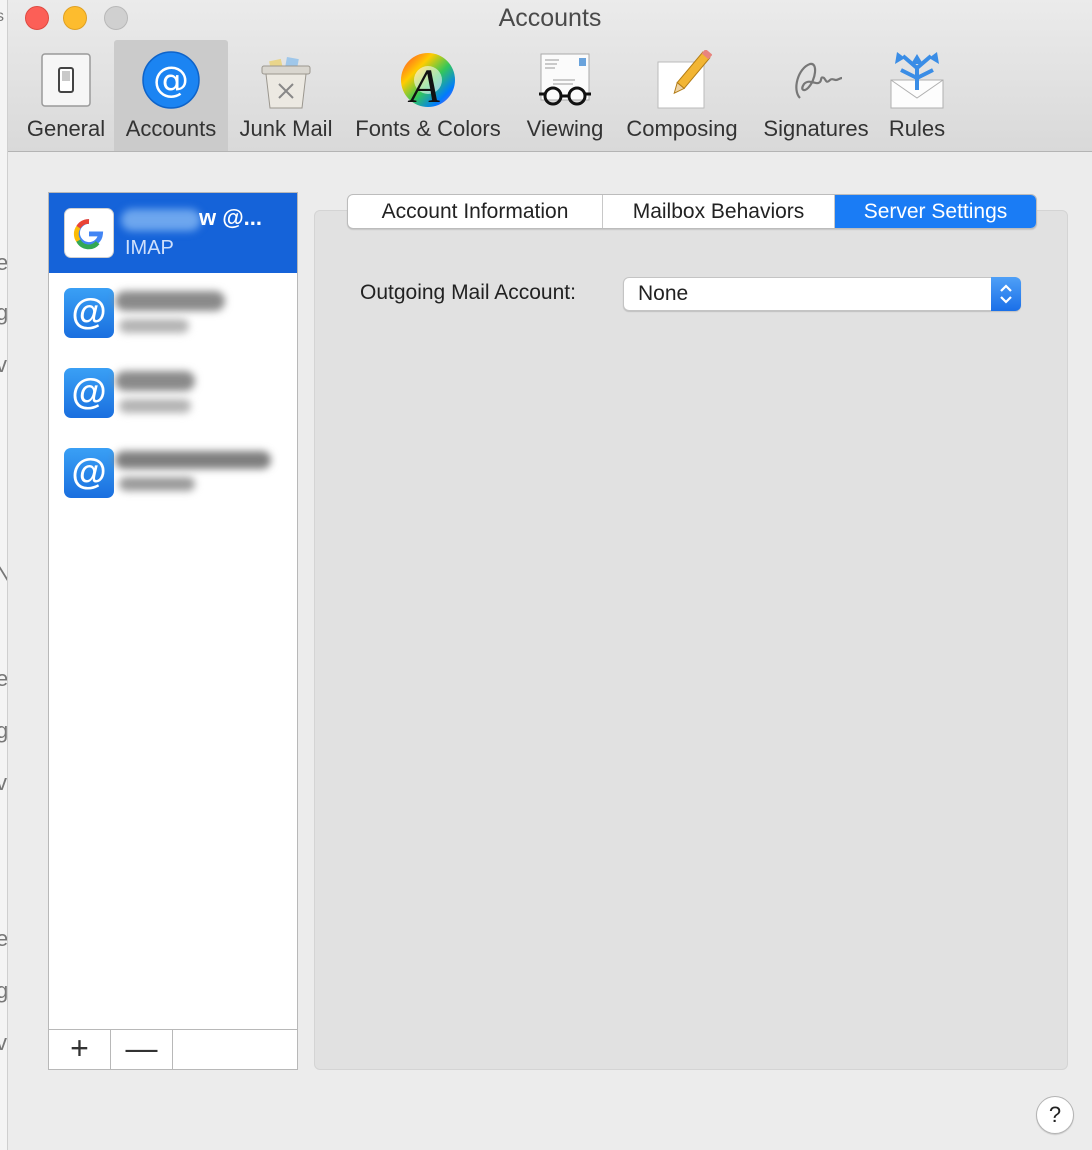 This screenshot has height=1150, width=1092. What do you see at coordinates (173, 233) in the screenshot?
I see `account-row-gmail: w @... IMAP` at bounding box center [173, 233].